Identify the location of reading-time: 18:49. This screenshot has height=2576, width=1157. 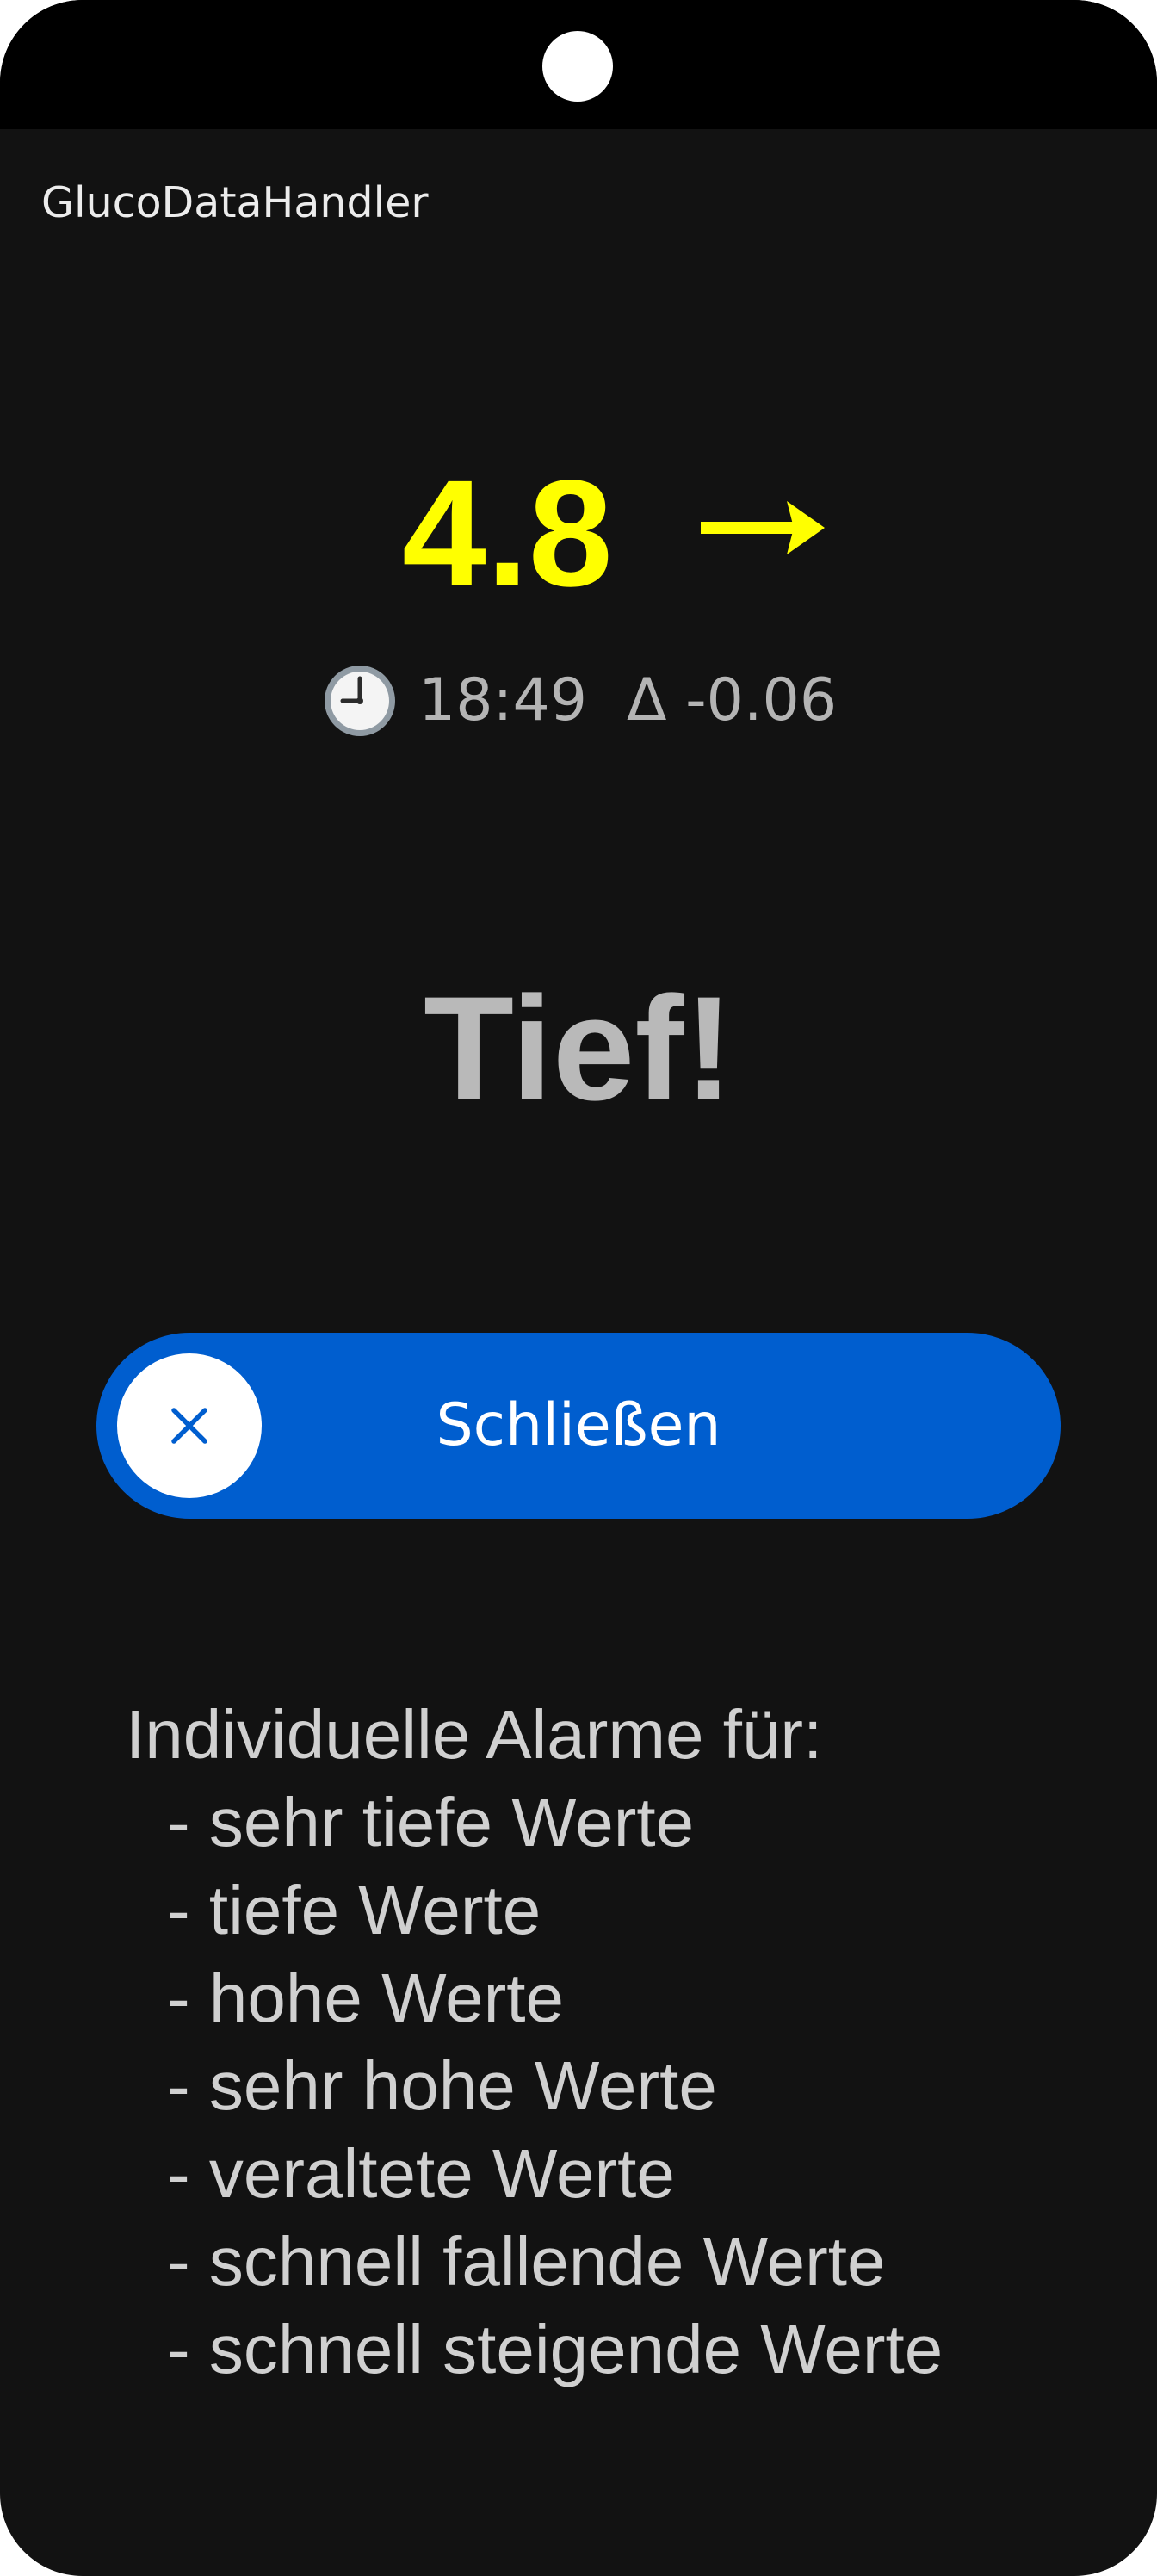
(503, 700).